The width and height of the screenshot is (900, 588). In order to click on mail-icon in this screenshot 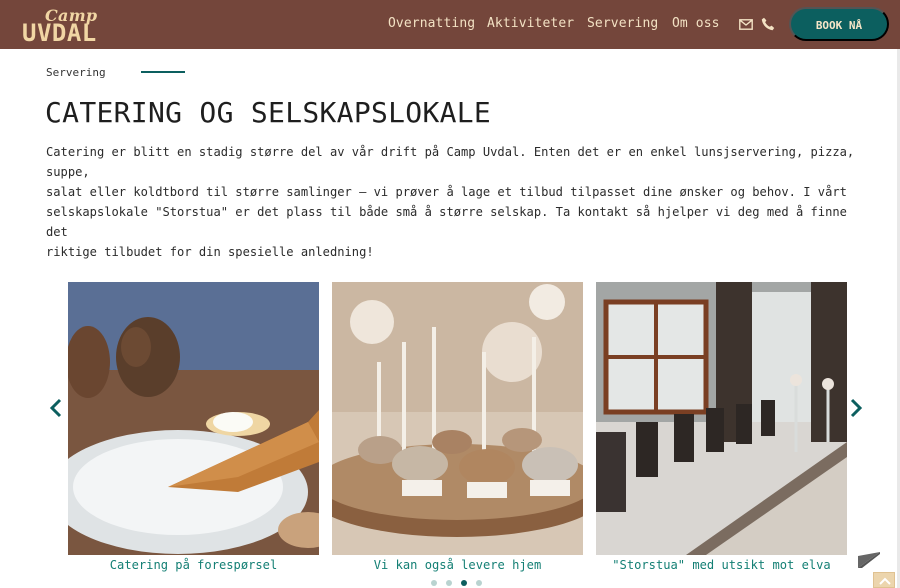, I will do `click(746, 24)`.